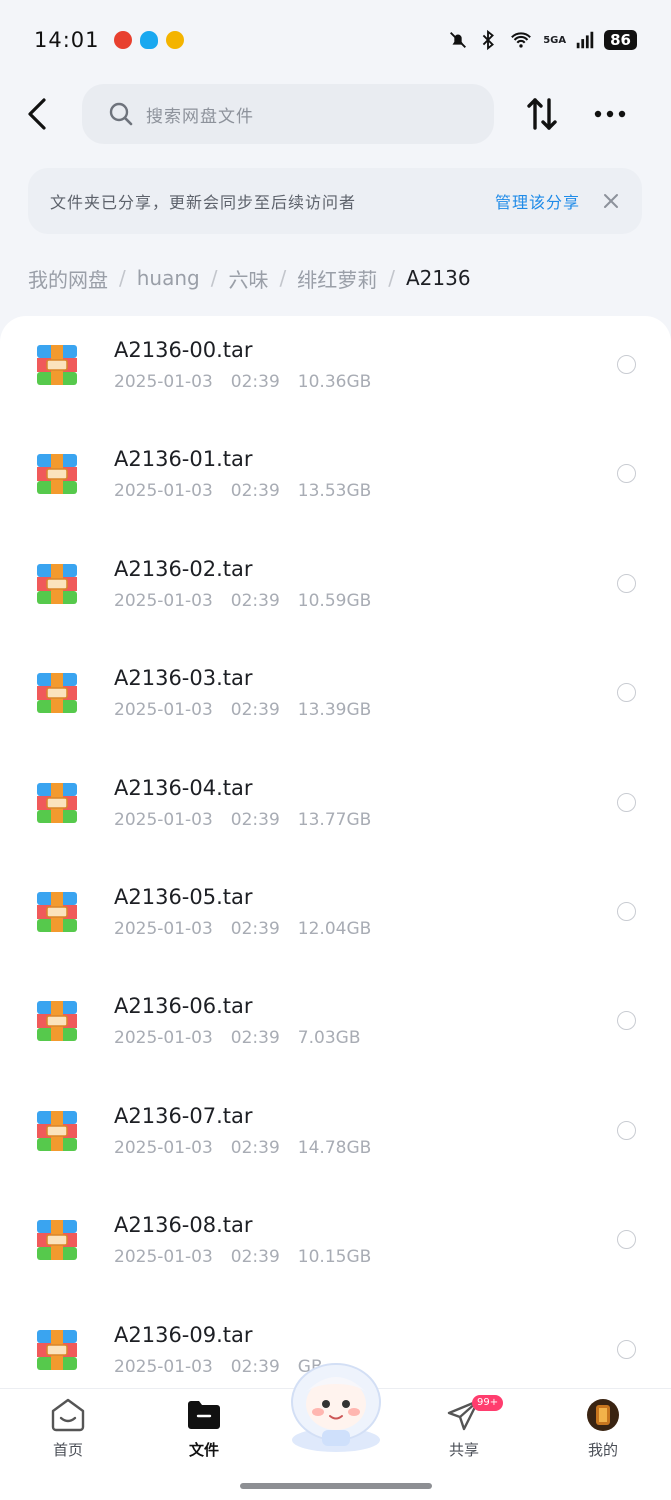 The image size is (671, 1500). What do you see at coordinates (174, 40) in the screenshot?
I see `weibo-icon` at bounding box center [174, 40].